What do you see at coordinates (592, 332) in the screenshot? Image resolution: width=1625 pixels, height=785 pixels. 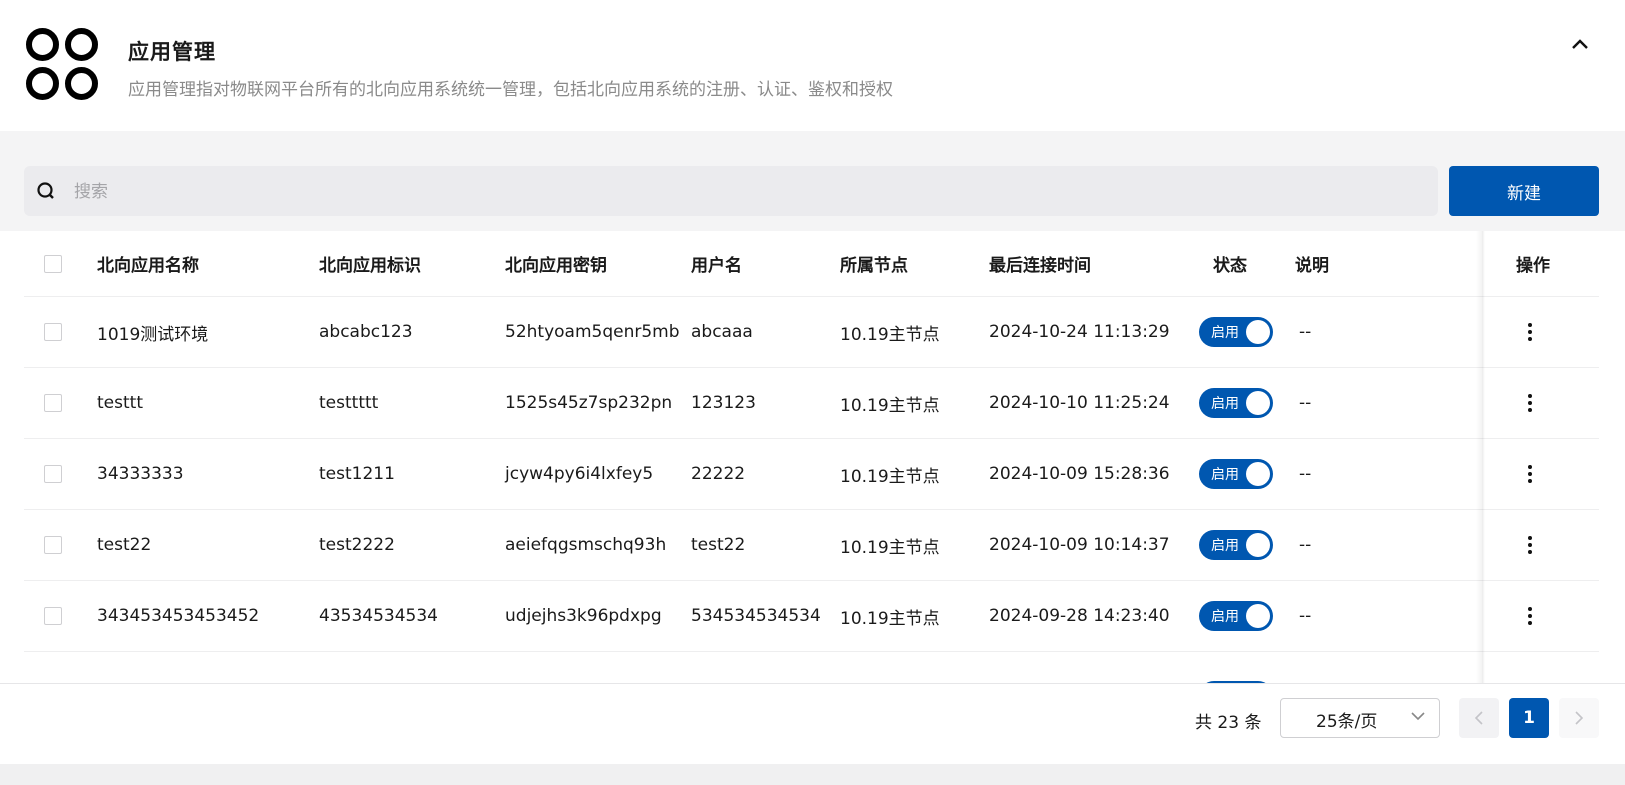 I see `app-secret: 52htyoam5qenr5mb` at bounding box center [592, 332].